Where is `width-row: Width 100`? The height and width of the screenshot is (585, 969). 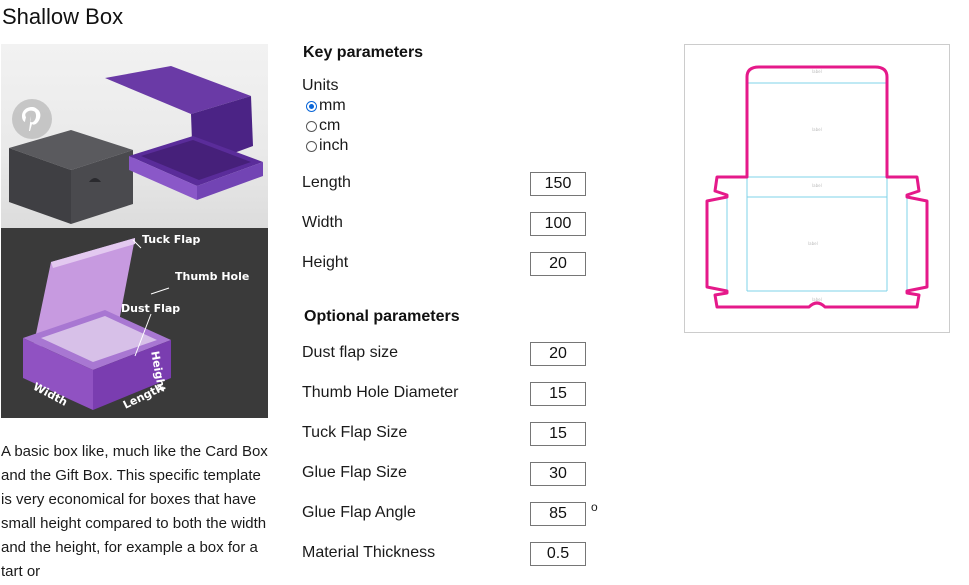 width-row: Width 100 is located at coordinates (452, 224).